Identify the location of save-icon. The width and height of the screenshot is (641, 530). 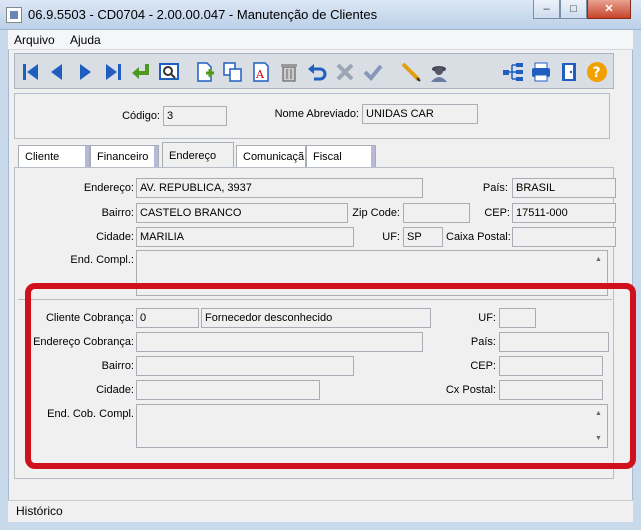
(373, 72).